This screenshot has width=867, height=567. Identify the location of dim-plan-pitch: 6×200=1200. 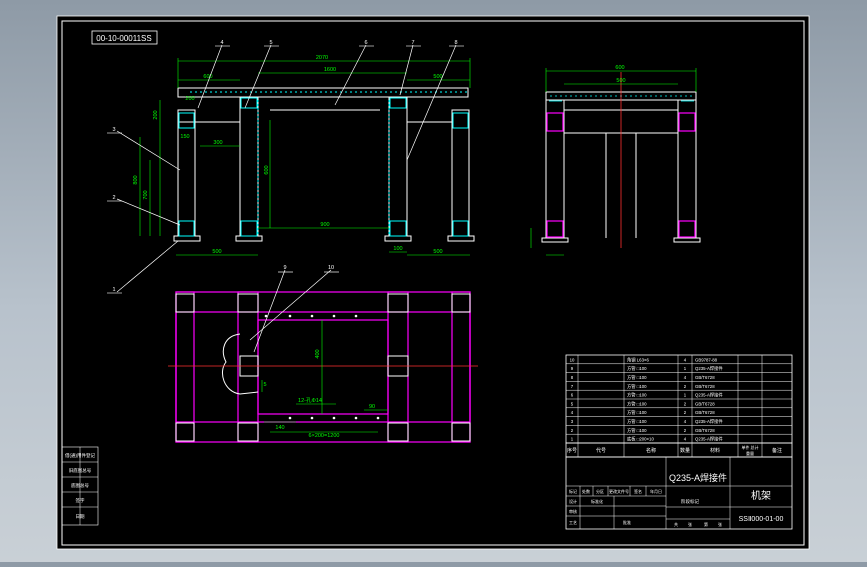
(324, 436).